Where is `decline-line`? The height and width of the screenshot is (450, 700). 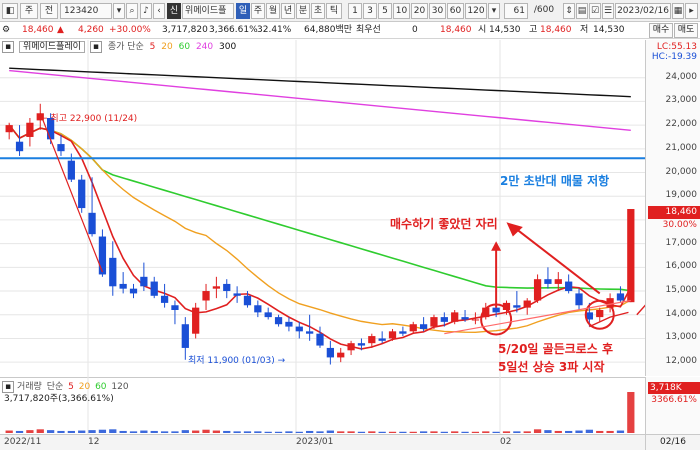
decline-line is located at coordinates (71, 193).